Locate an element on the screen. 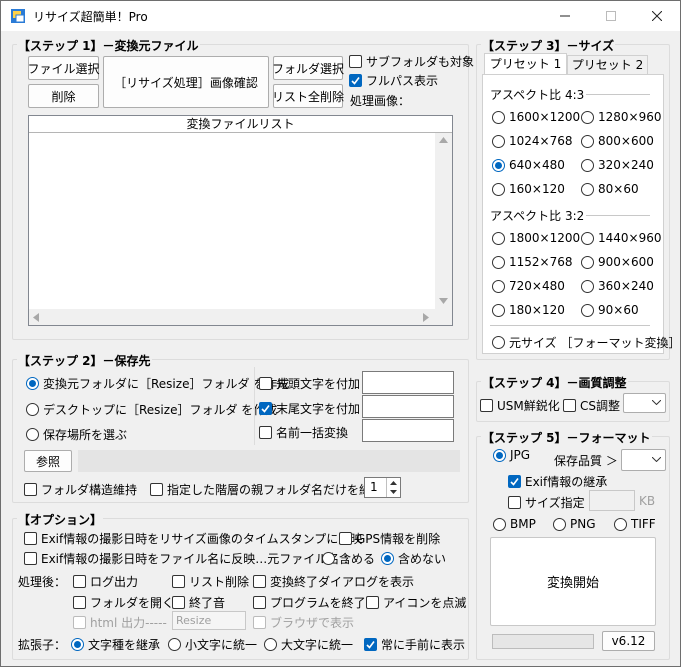 Image resolution: width=681 pixels, height=667 pixels. level-stepper: 1 is located at coordinates (382, 487).